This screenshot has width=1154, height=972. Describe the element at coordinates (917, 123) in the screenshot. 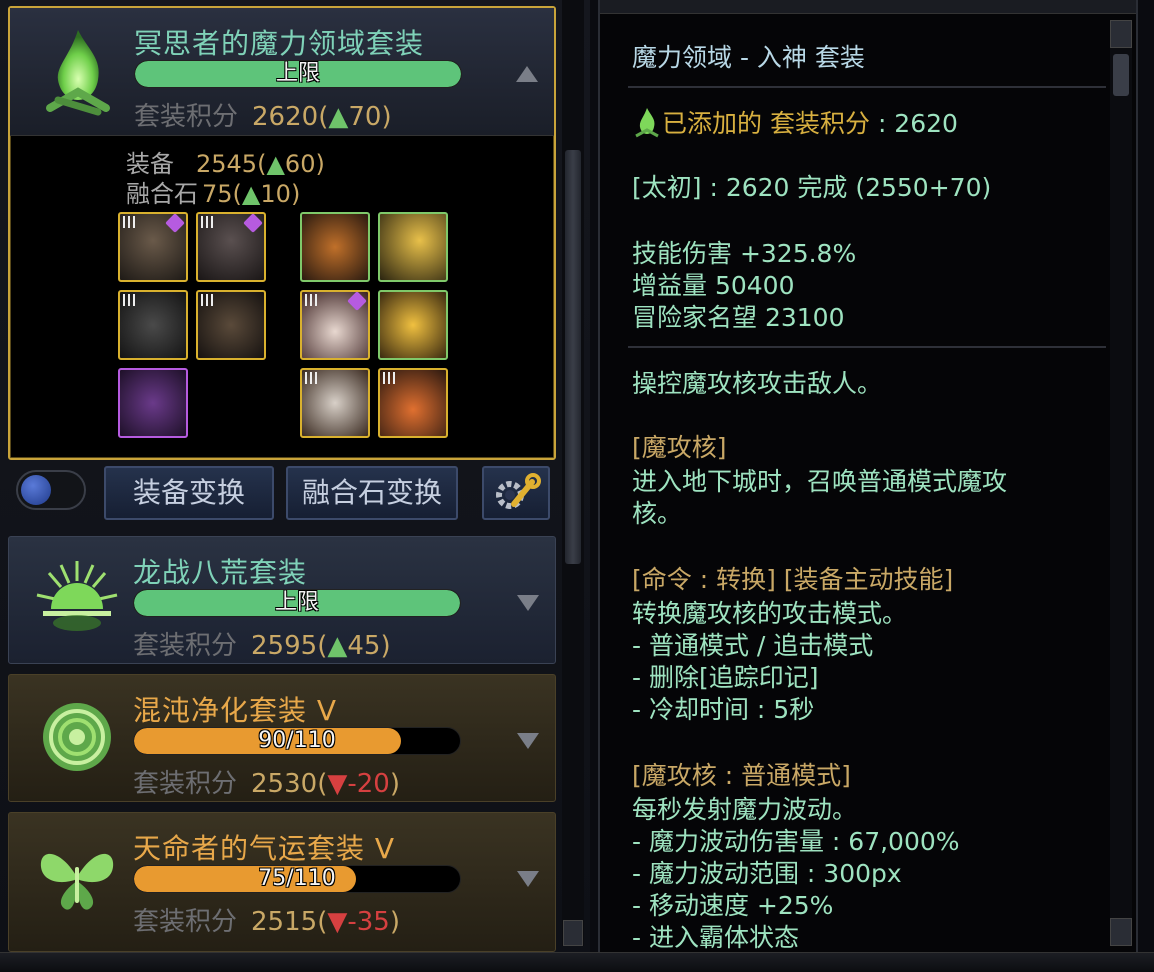

I see `added-value: : 2620` at that location.